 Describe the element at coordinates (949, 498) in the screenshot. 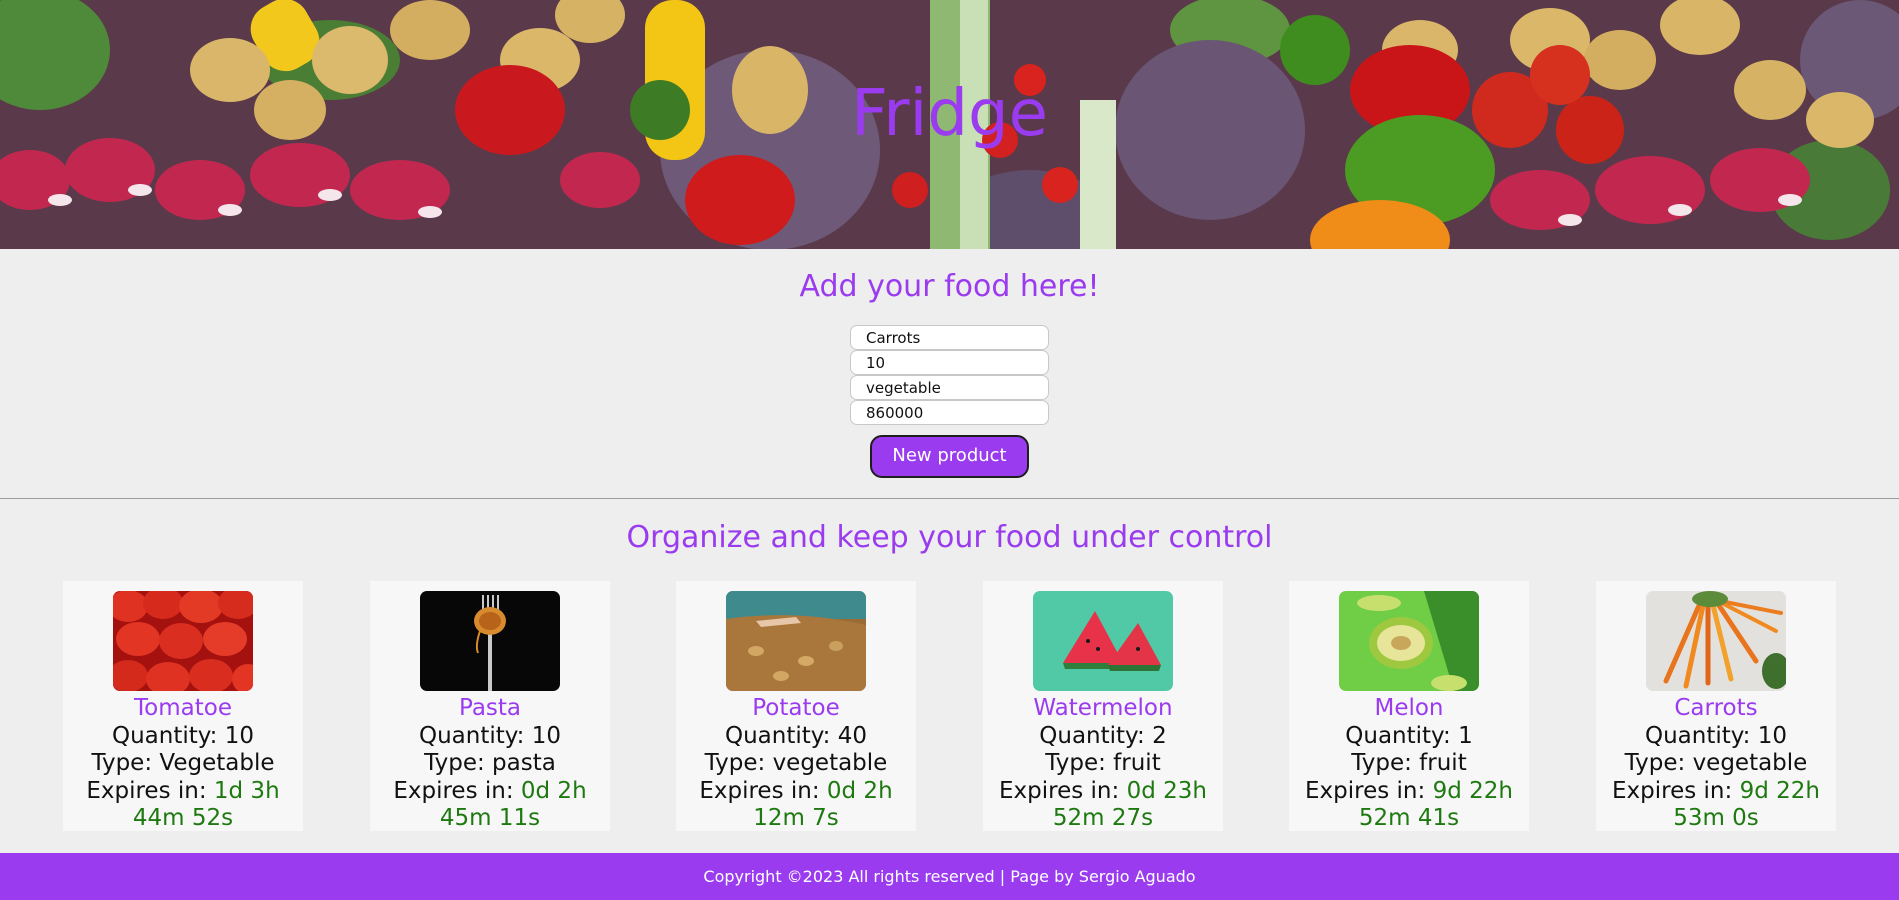

I see `section-divider` at that location.